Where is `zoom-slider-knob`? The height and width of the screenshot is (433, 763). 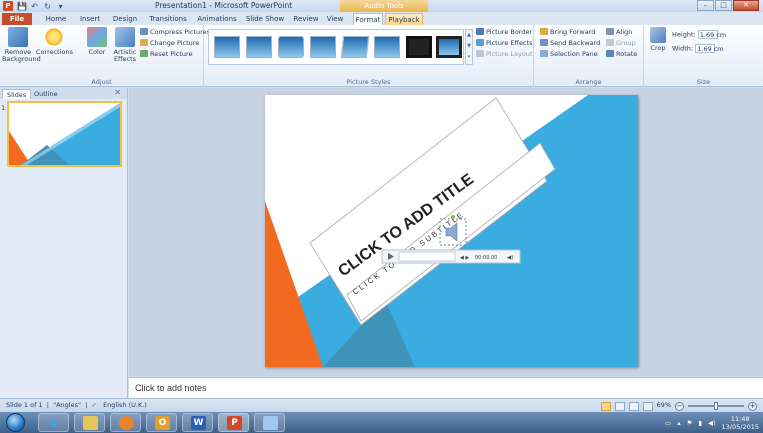 zoom-slider-knob is located at coordinates (716, 406).